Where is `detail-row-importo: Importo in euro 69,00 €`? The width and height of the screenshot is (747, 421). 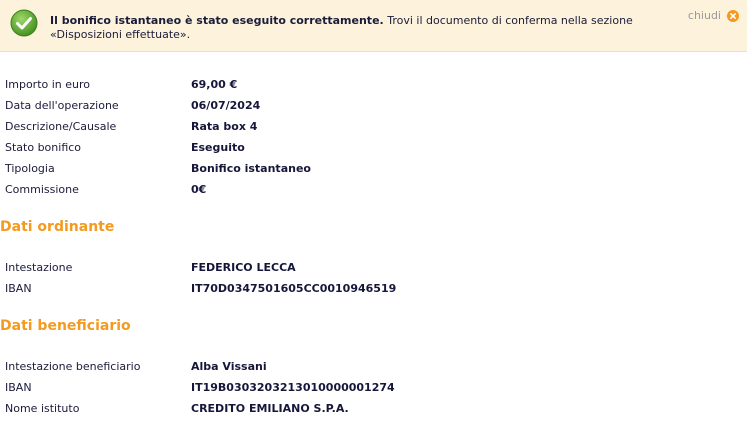 detail-row-importo: Importo in euro 69,00 € is located at coordinates (373, 85).